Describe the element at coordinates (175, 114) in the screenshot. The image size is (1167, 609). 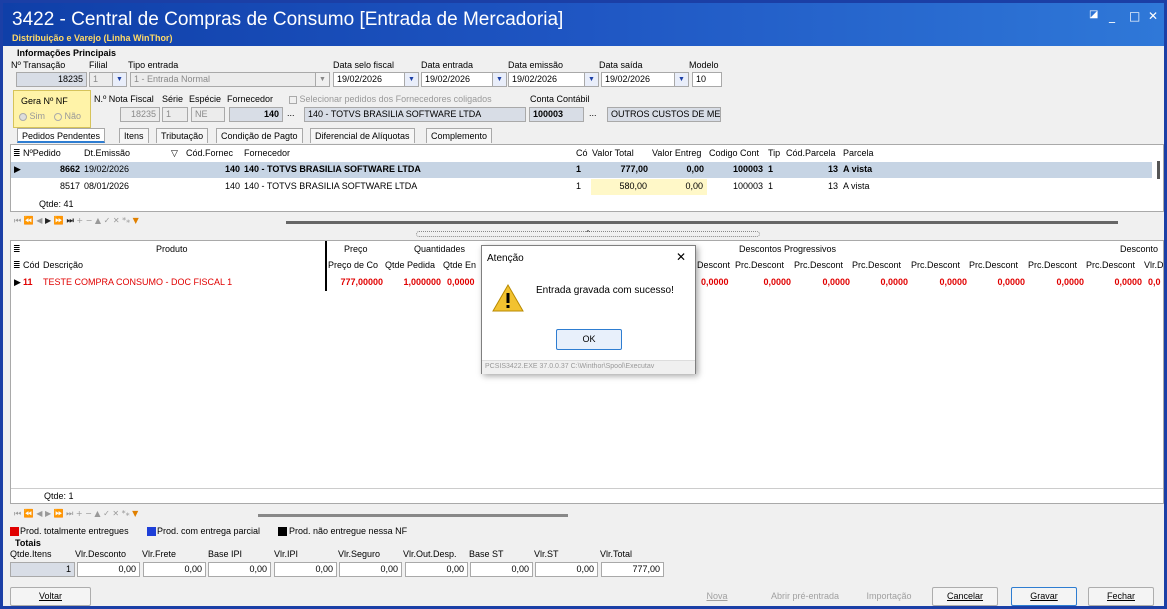
I see `serie-field: 1` at that location.